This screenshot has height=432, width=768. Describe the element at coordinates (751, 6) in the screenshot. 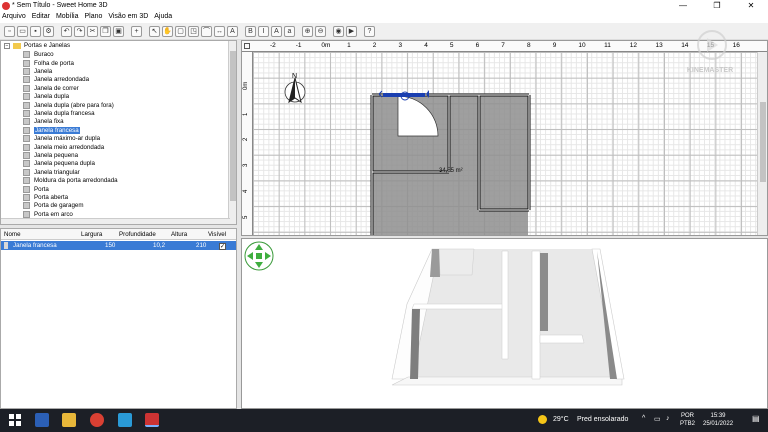

I see `close-button: ✕` at that location.